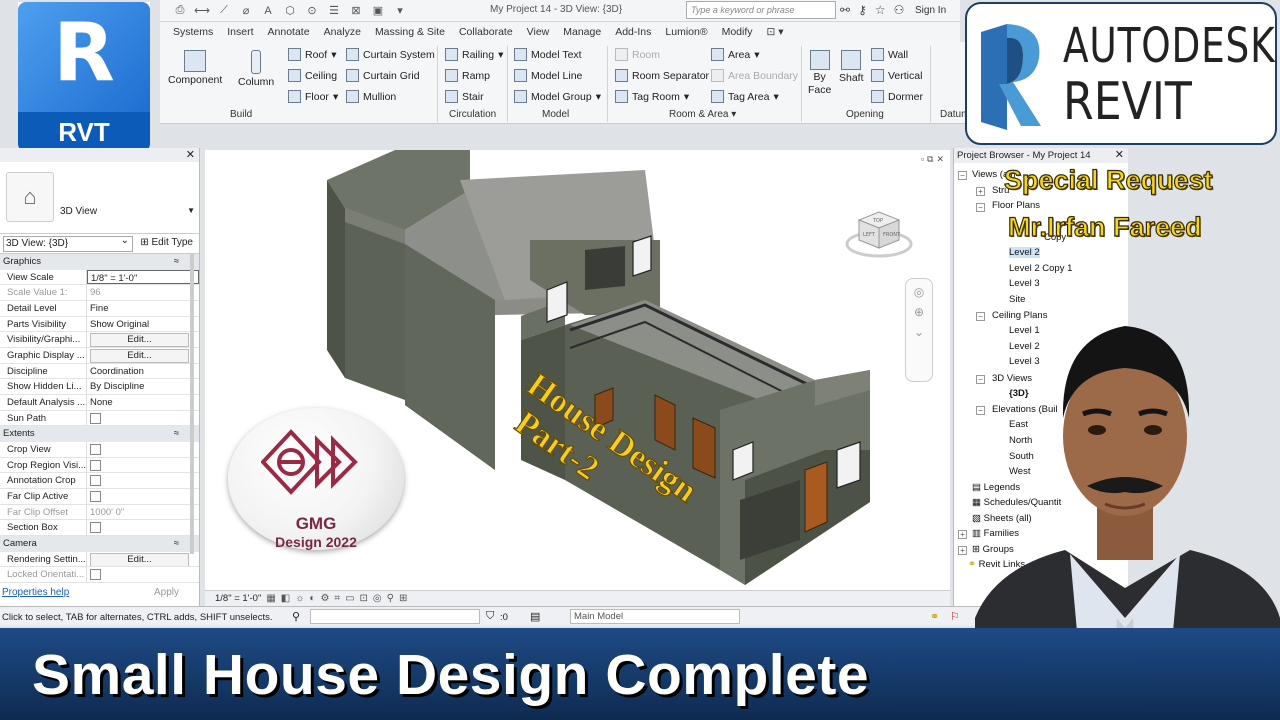  Describe the element at coordinates (557, 96) in the screenshot. I see `model-group-button: Model Group ▾` at that location.